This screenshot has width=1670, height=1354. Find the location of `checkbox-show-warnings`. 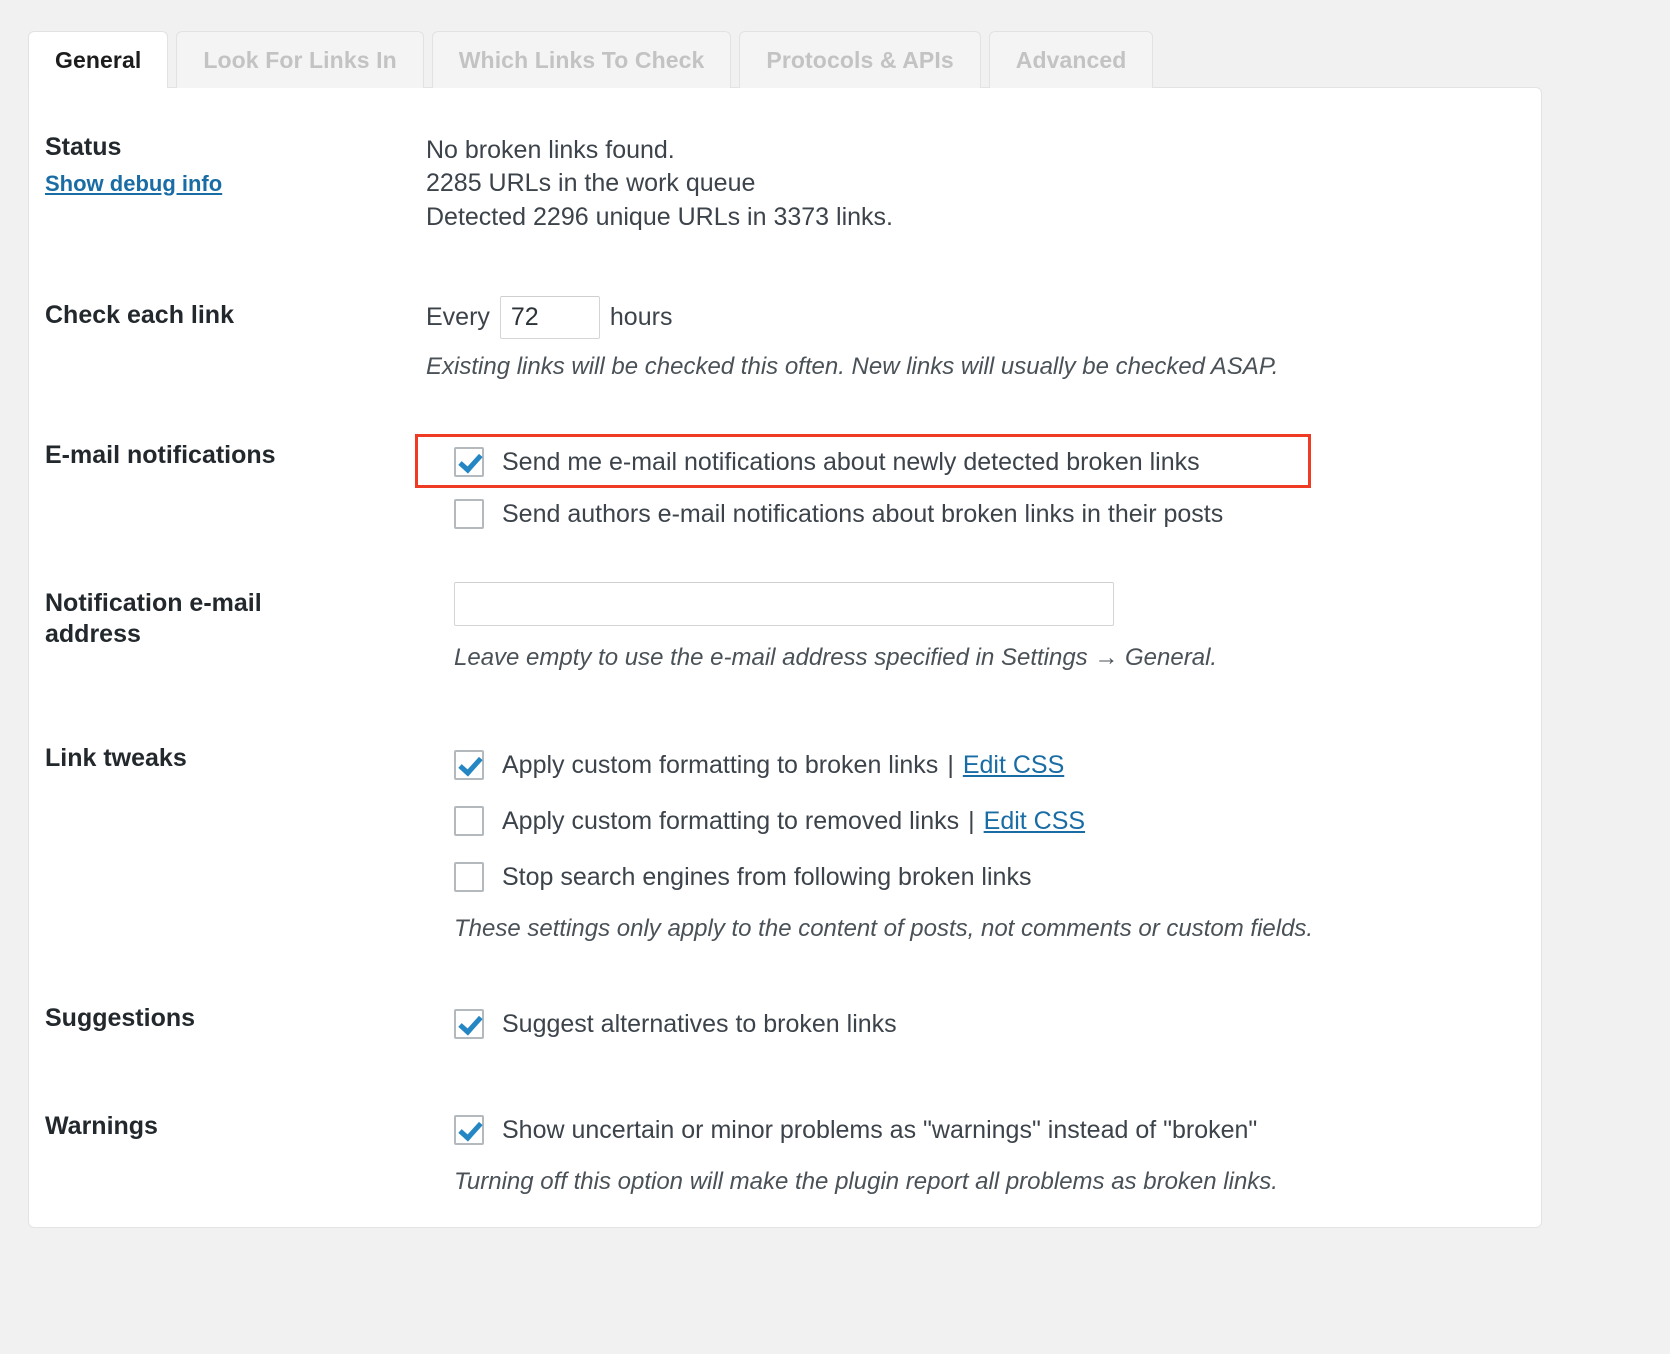

checkbox-show-warnings is located at coordinates (469, 1130).